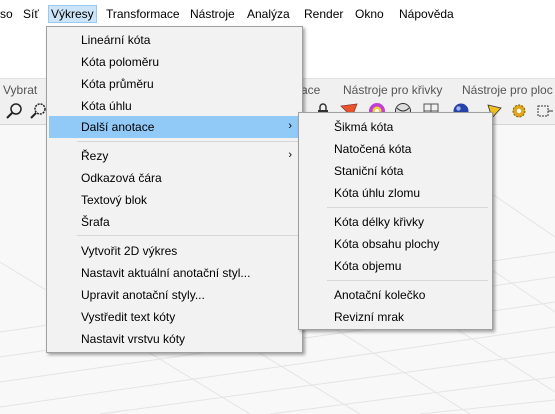 This screenshot has width=555, height=414. I want to click on menu-item-more-annotations: Další anotace ›, so click(174, 127).